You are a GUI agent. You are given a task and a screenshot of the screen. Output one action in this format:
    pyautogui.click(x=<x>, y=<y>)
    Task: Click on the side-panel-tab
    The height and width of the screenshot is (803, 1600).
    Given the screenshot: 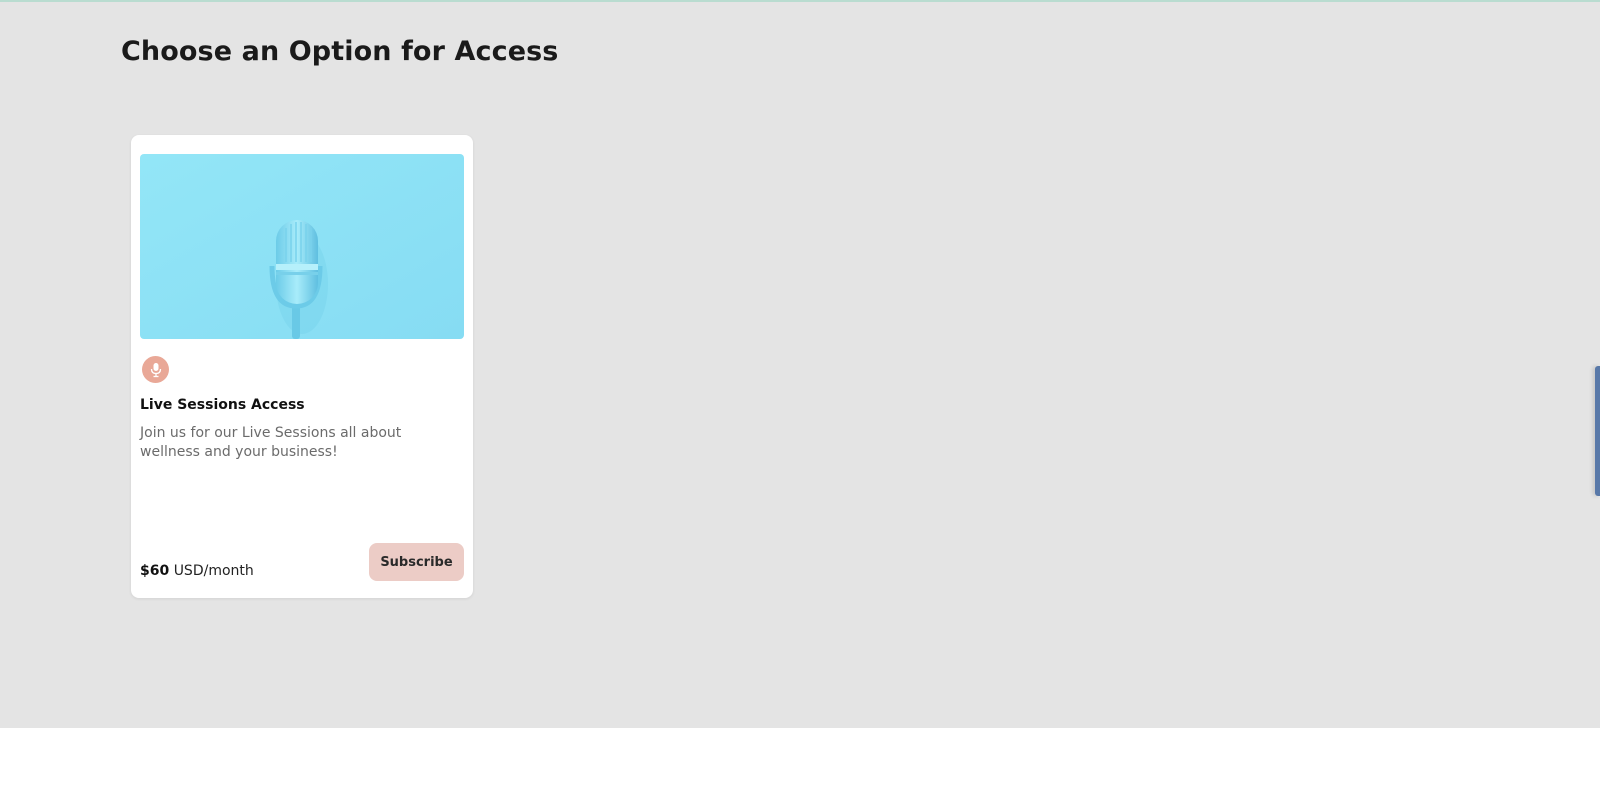 What is the action you would take?
    pyautogui.click(x=1597, y=431)
    